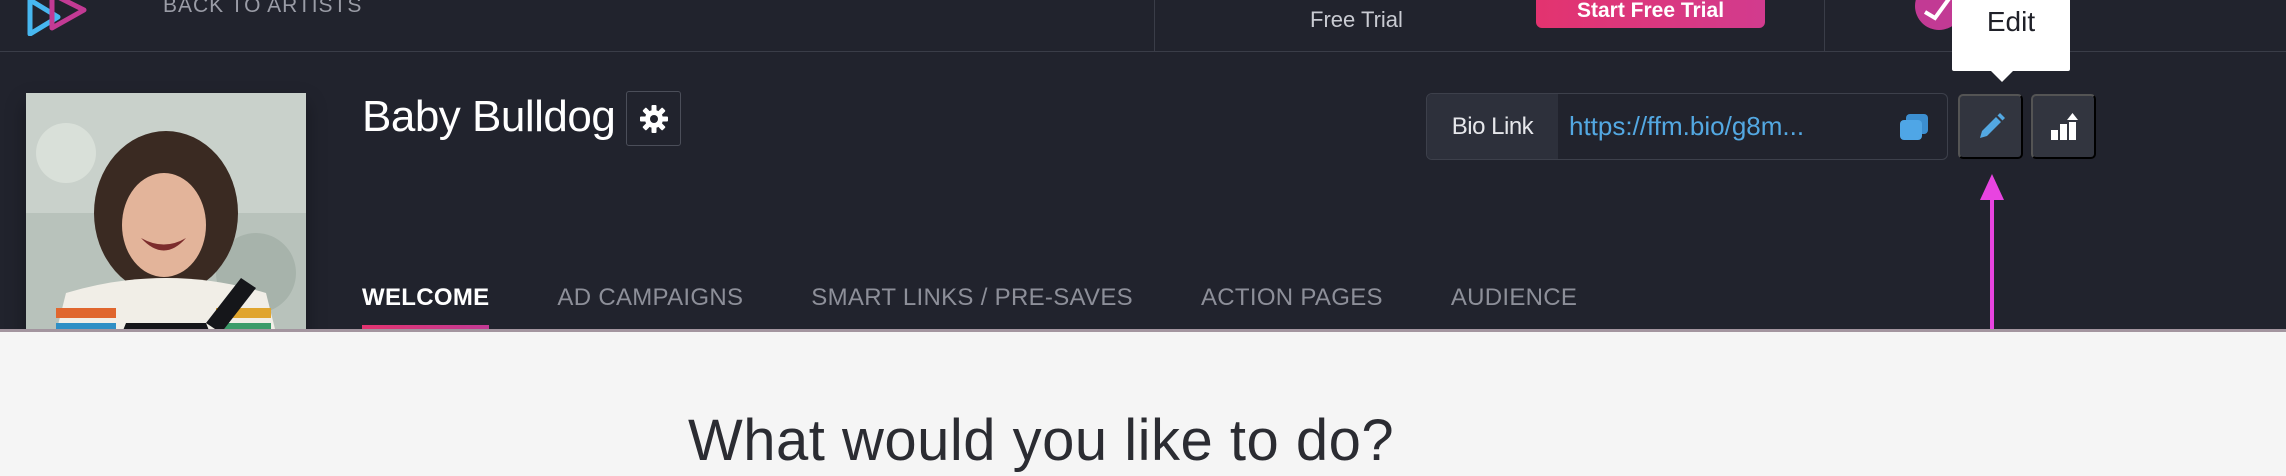  What do you see at coordinates (972, 306) in the screenshot?
I see `tab-smart-links: SMART LINKS / PRE-SAVES` at bounding box center [972, 306].